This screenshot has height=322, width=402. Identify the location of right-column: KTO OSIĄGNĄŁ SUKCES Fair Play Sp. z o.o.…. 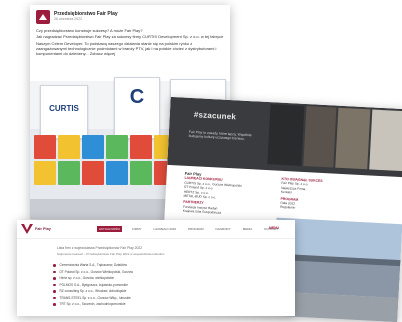
(331, 196).